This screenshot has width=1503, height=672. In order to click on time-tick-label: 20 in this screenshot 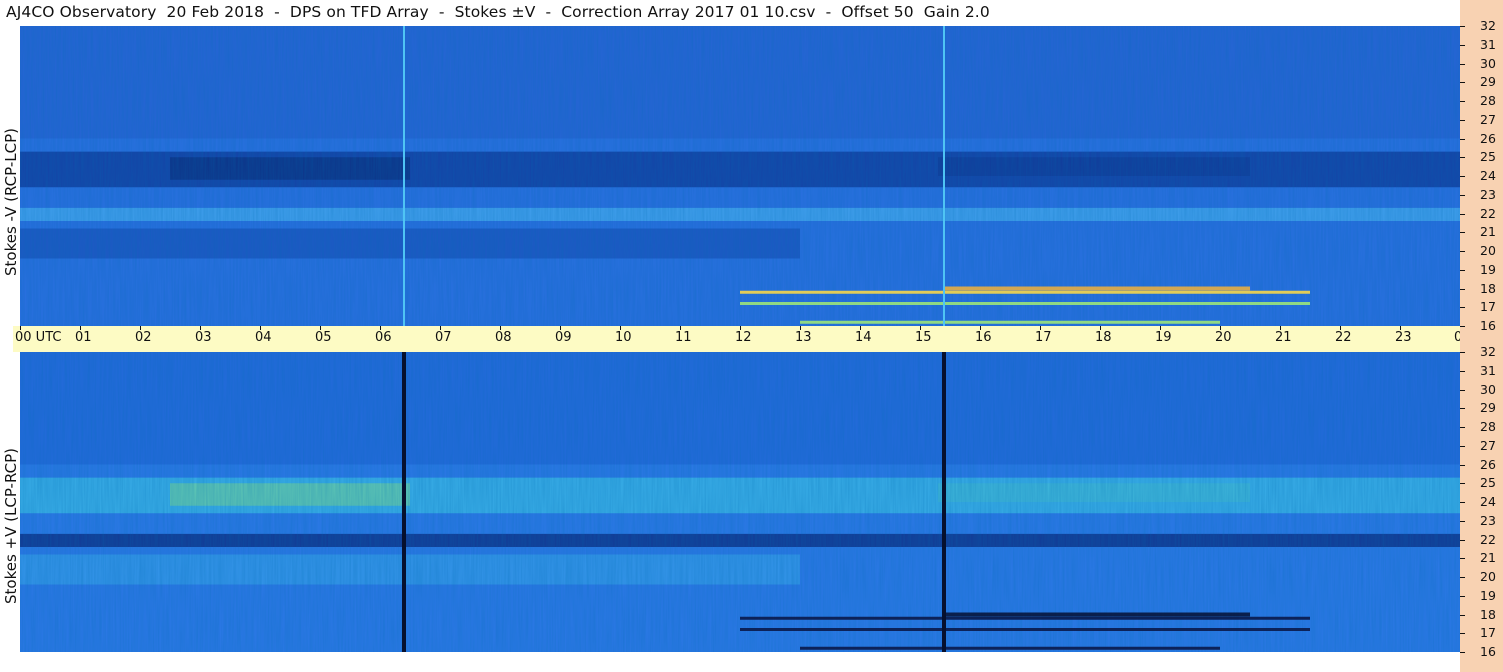, I will do `click(1223, 337)`.